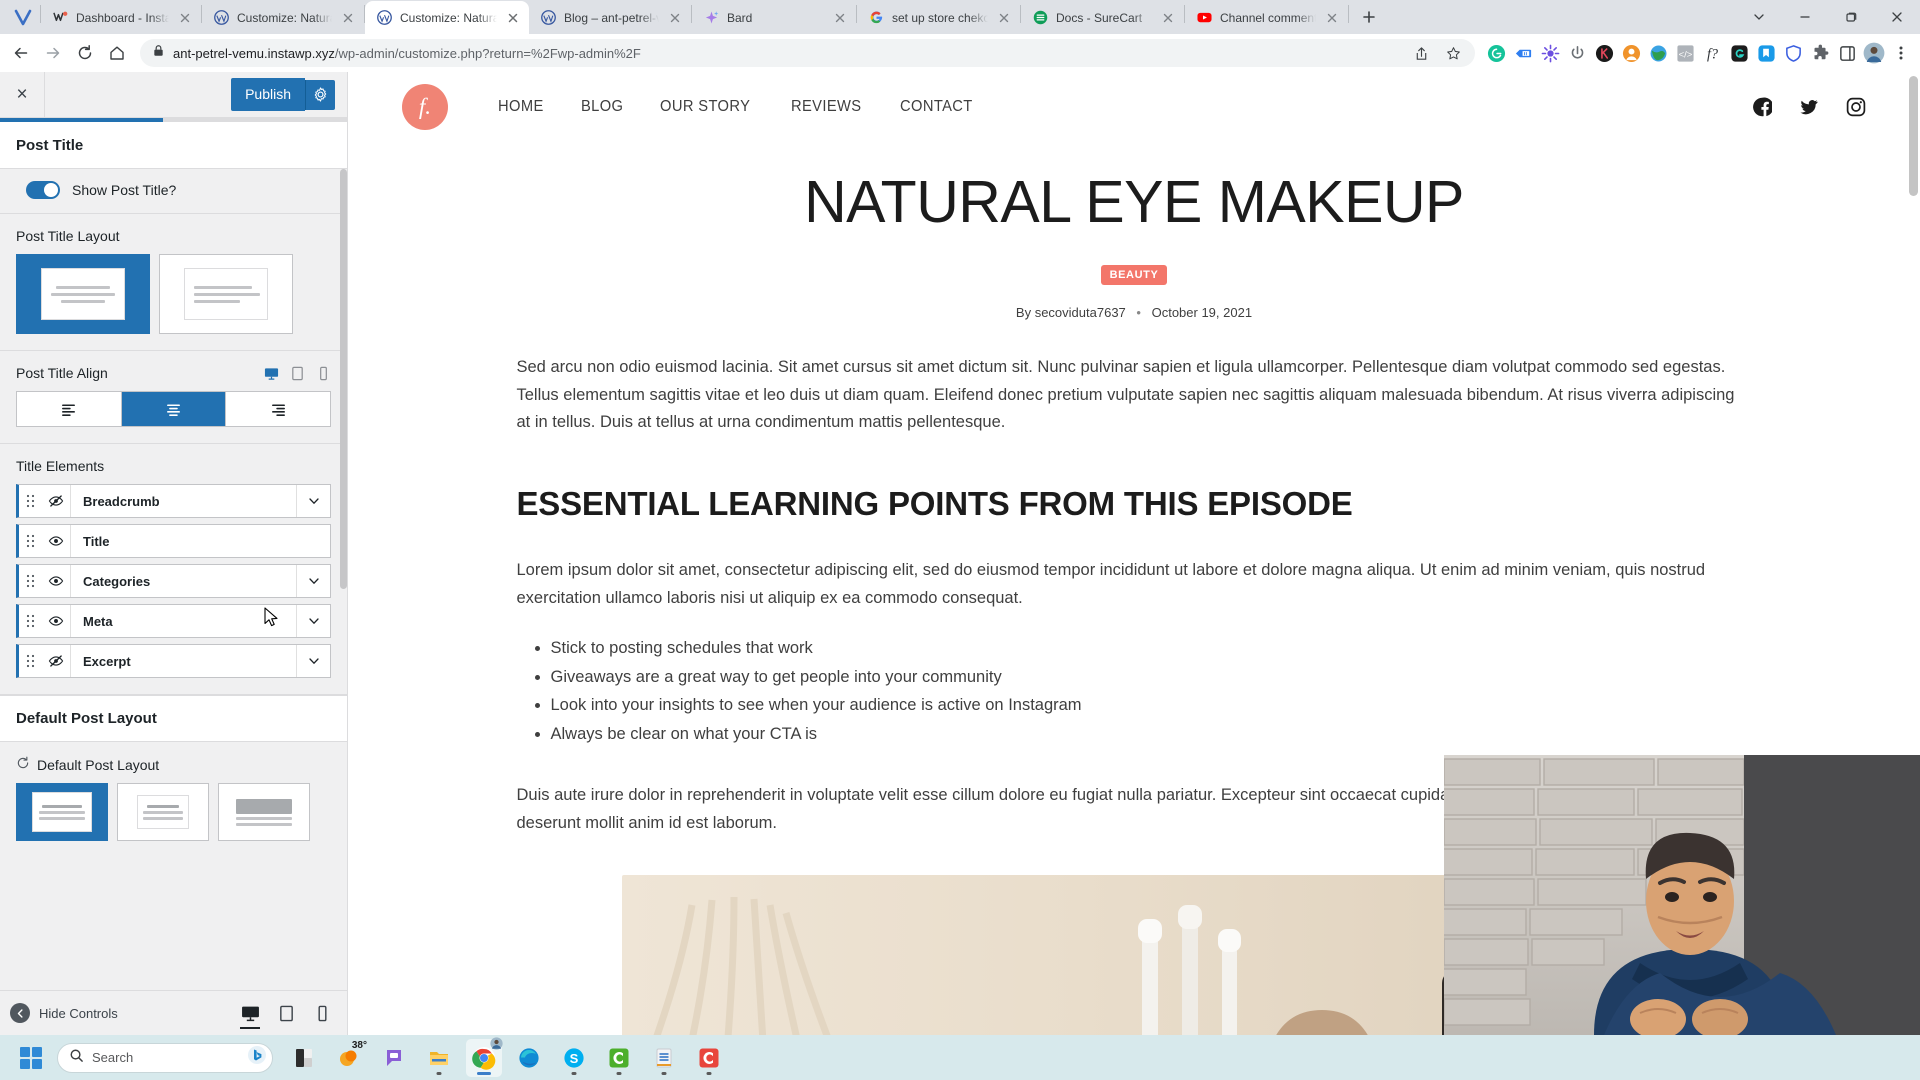 This screenshot has height=1080, width=1920. I want to click on blue-card-icon, so click(1523, 53).